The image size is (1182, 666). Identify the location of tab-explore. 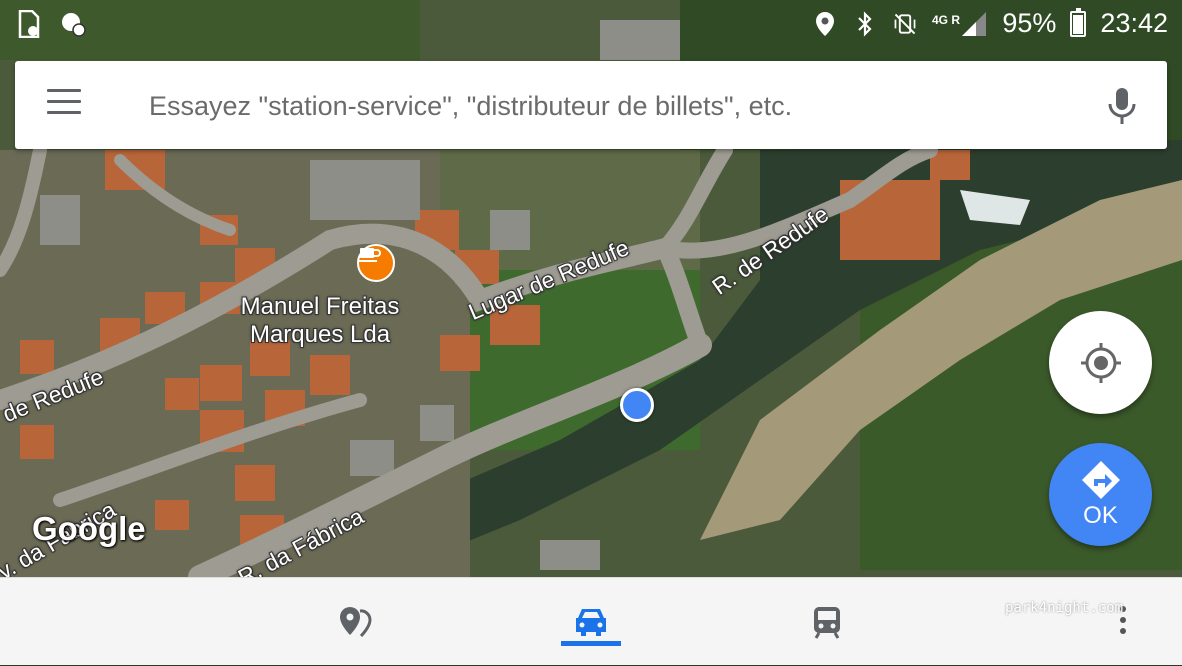
(355, 622).